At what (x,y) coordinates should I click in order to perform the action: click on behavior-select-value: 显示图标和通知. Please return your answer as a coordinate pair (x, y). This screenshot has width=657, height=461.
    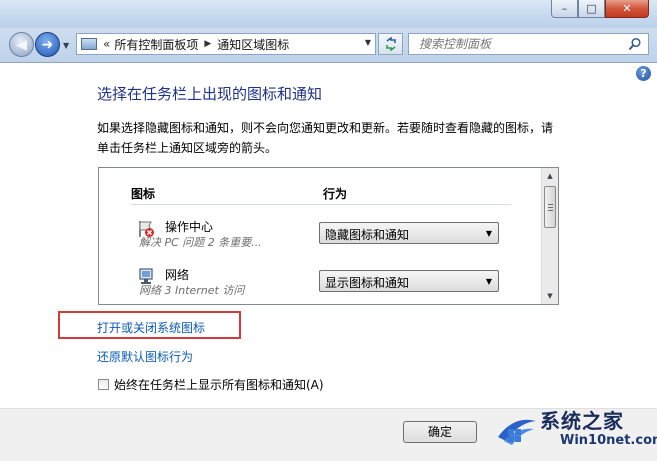
    Looking at the image, I should click on (367, 283).